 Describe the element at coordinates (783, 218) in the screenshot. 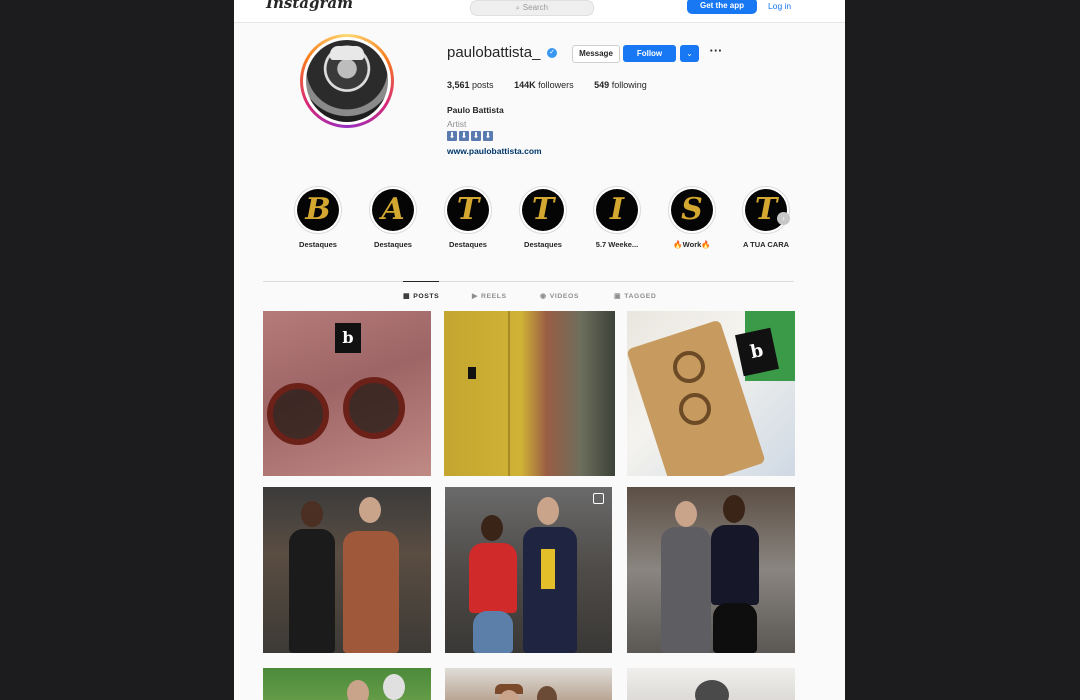

I see `chevron-right-icon: ›` at that location.